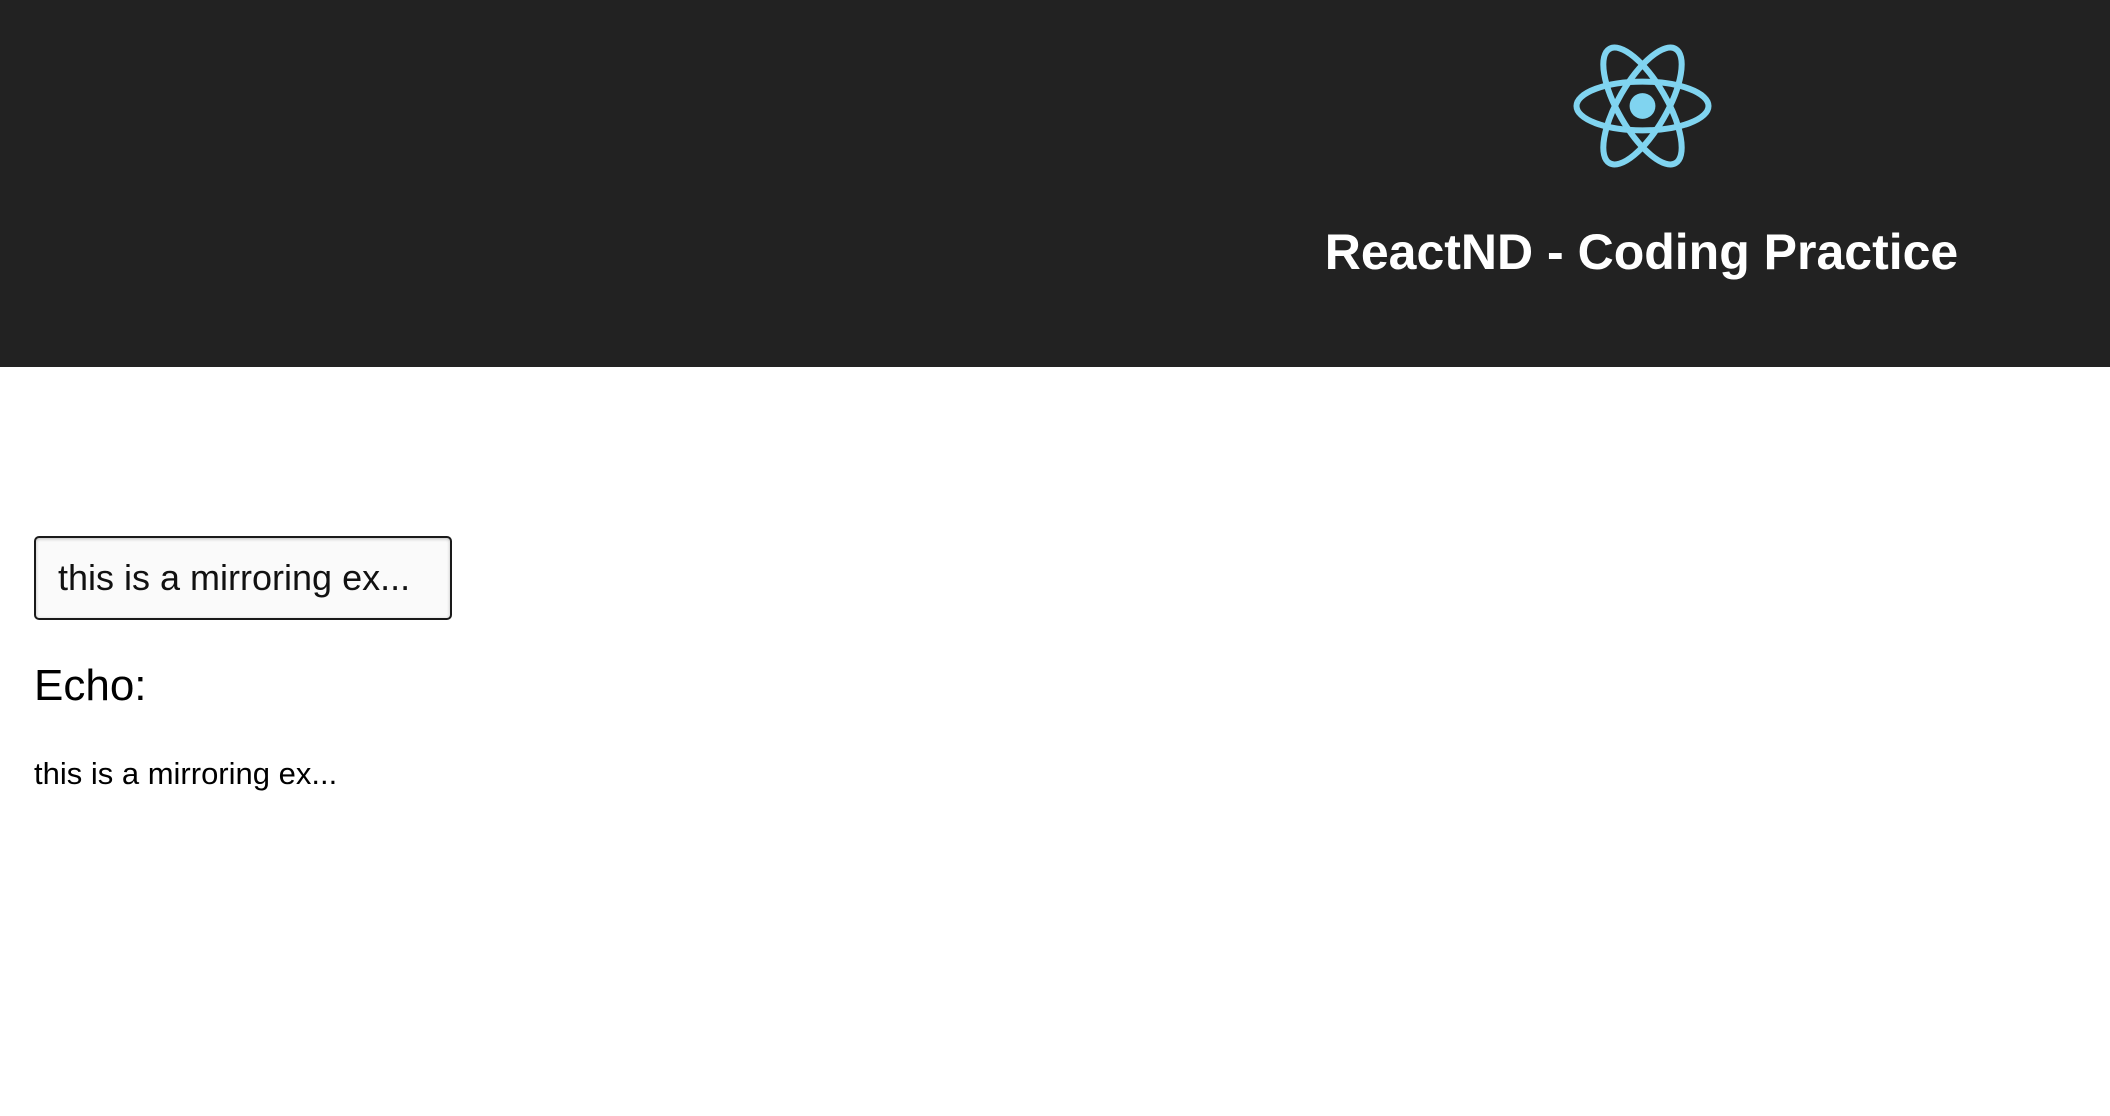 The image size is (2110, 1116). What do you see at coordinates (90, 685) in the screenshot?
I see `echo-heading: Echo:` at bounding box center [90, 685].